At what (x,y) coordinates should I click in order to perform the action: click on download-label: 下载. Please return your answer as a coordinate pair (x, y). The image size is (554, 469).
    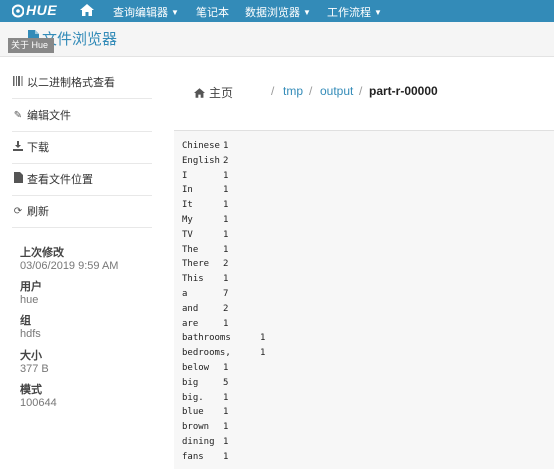
    Looking at the image, I should click on (38, 148).